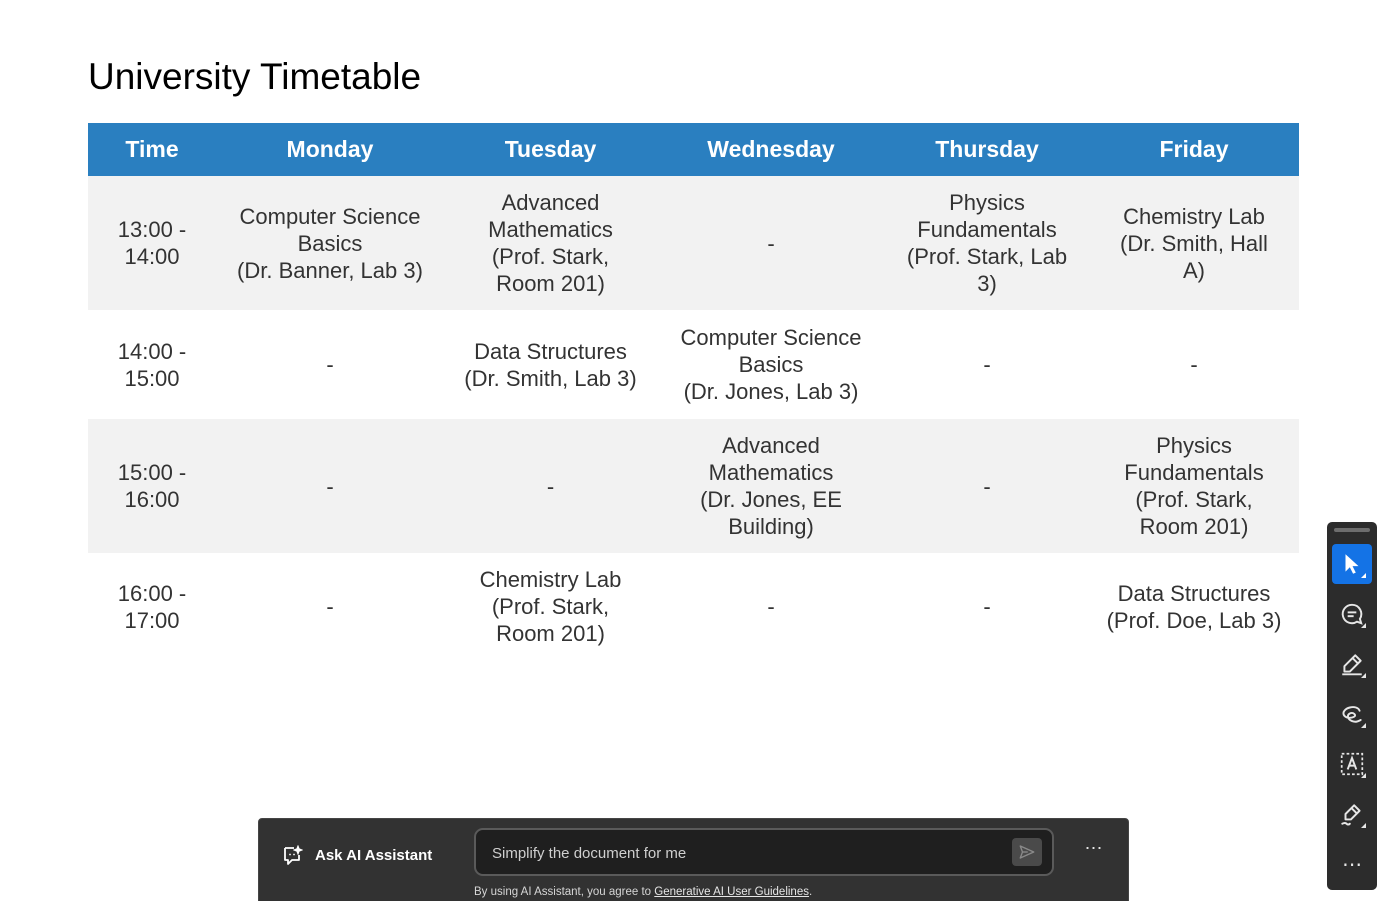 The image size is (1392, 901). Describe the element at coordinates (152, 243) in the screenshot. I see `time-cell: 13:00 - 14:00` at that location.